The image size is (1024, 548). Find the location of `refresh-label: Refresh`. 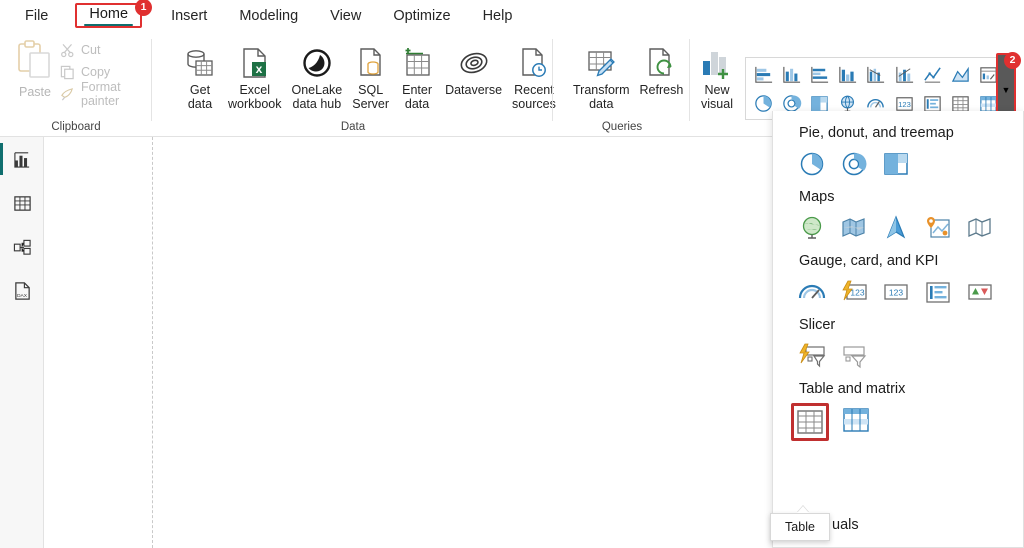

refresh-label: Refresh is located at coordinates (661, 90).